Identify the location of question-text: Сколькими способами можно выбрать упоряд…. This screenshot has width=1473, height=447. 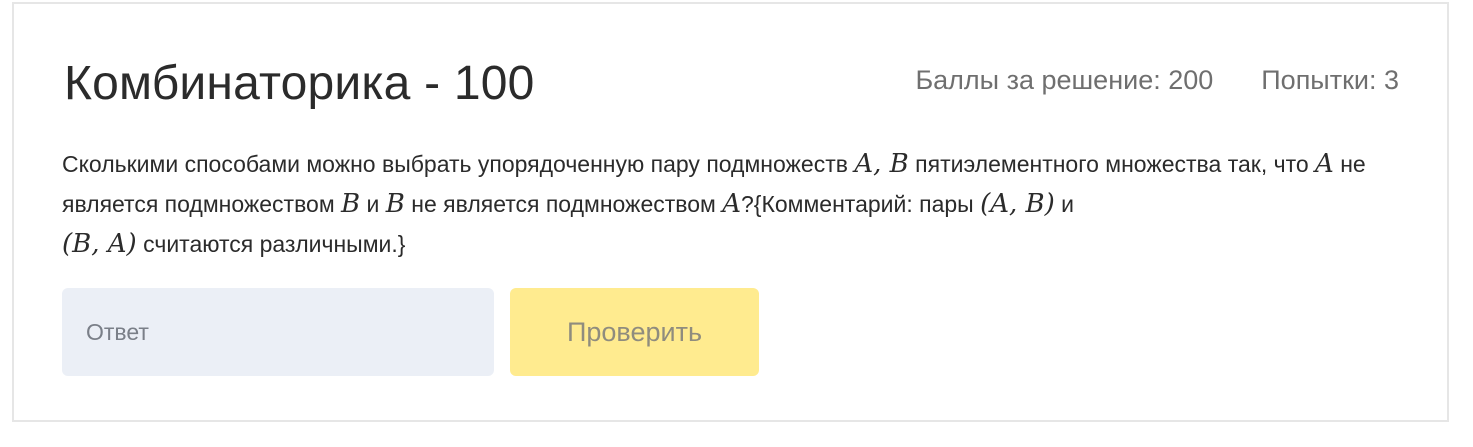
(458, 164).